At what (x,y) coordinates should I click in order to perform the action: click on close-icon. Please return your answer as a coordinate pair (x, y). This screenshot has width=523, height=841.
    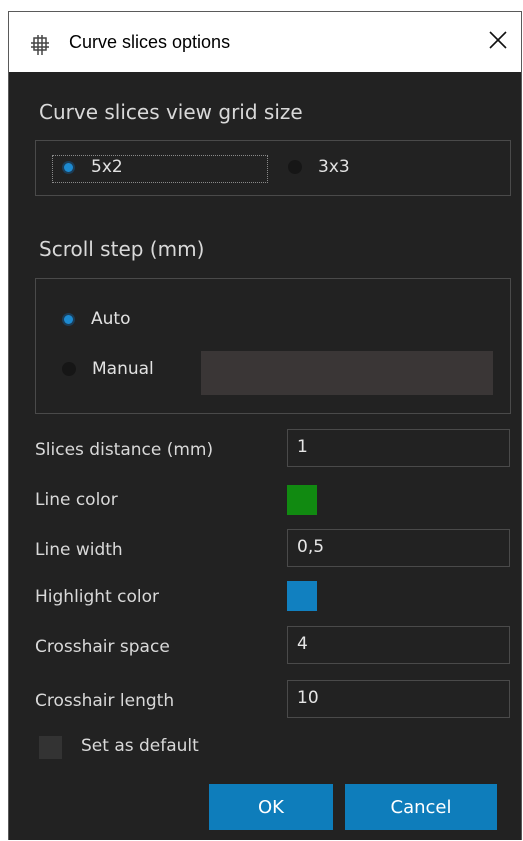
    Looking at the image, I should click on (498, 42).